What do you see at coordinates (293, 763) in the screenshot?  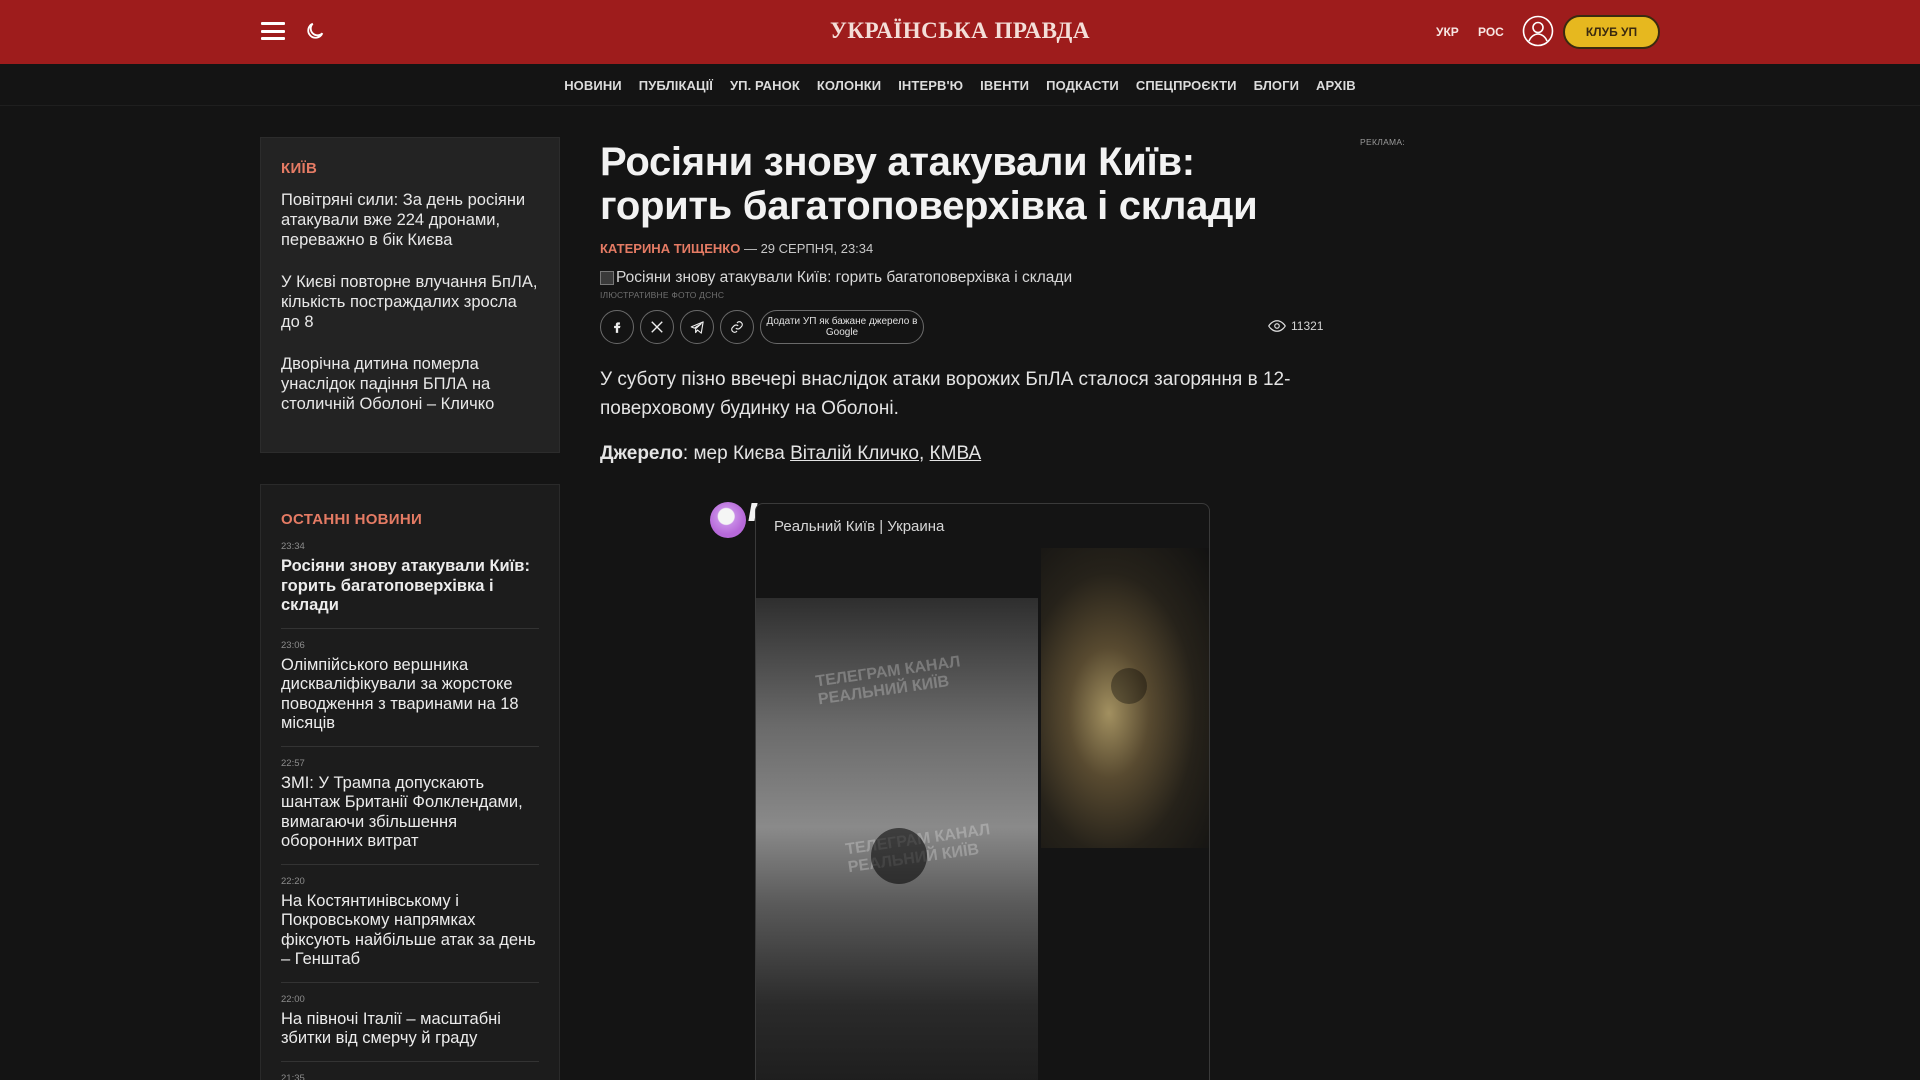 I see `news-time: 22:57` at bounding box center [293, 763].